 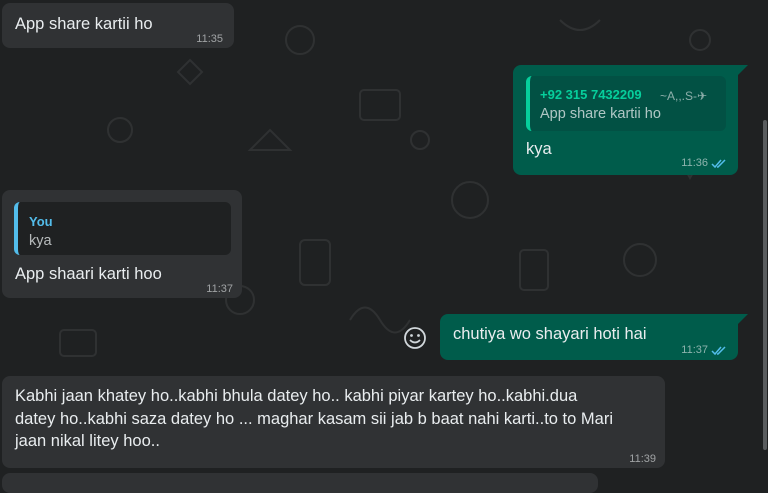 I want to click on message-outgoing: chutiya wo shayari hoti hai 11:37, so click(x=589, y=337).